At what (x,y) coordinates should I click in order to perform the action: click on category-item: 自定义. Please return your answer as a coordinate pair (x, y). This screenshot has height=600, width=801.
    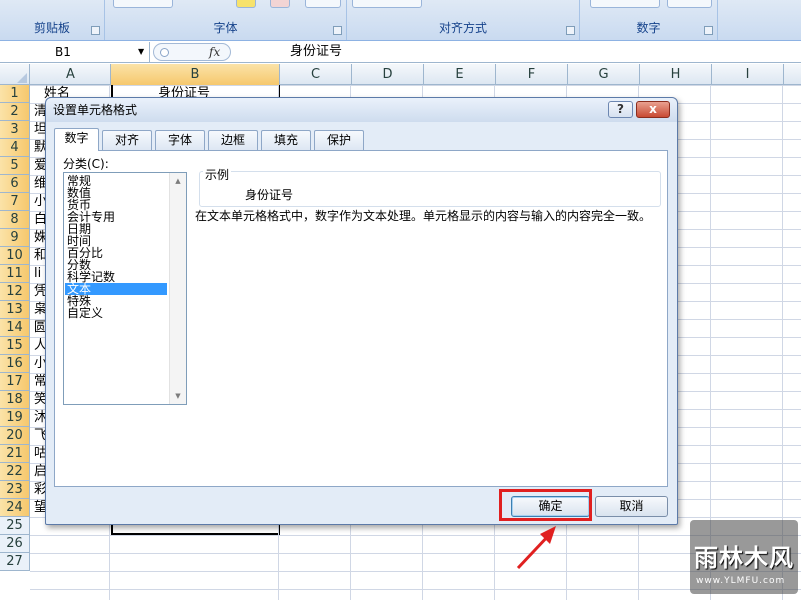
    Looking at the image, I should click on (116, 313).